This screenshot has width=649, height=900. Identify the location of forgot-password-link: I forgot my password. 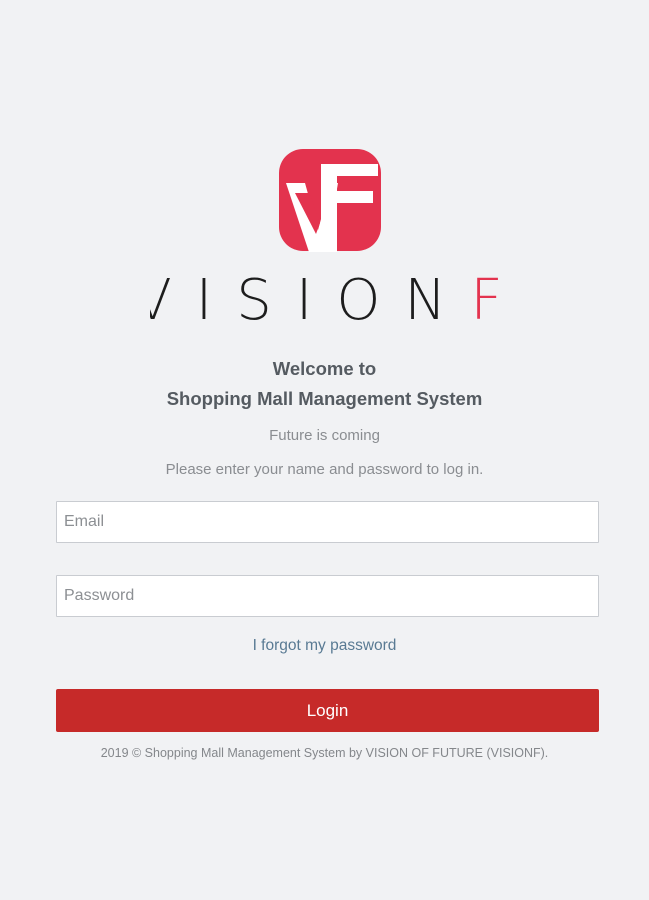
(324, 646).